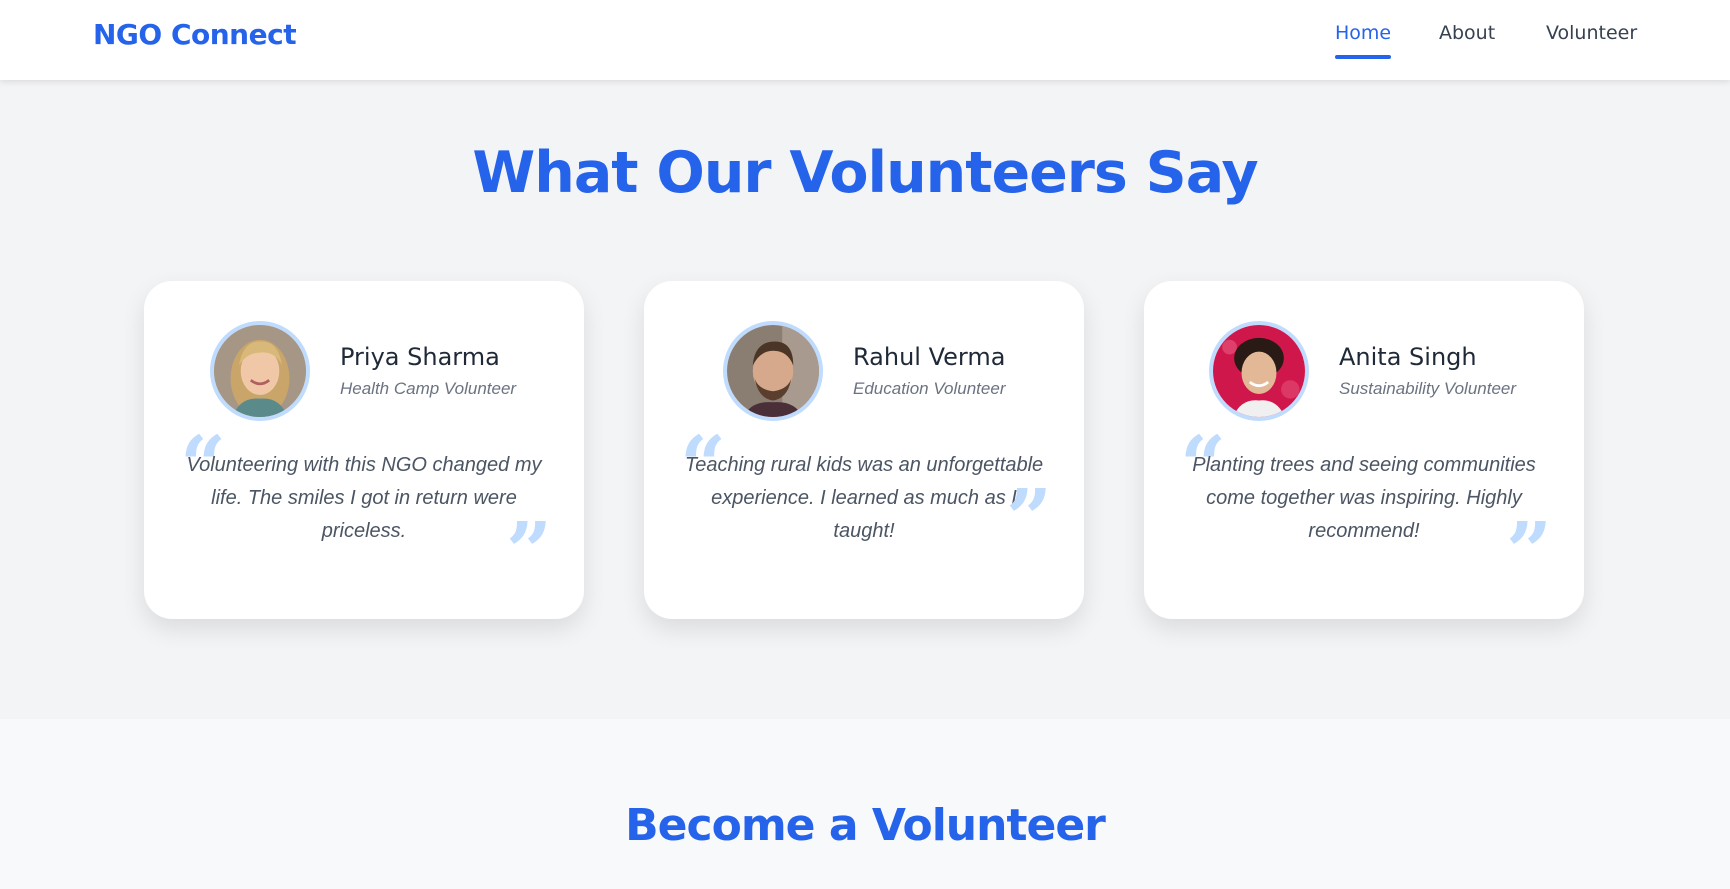 The image size is (1730, 889). What do you see at coordinates (1467, 33) in the screenshot?
I see `nav-link-about: About` at bounding box center [1467, 33].